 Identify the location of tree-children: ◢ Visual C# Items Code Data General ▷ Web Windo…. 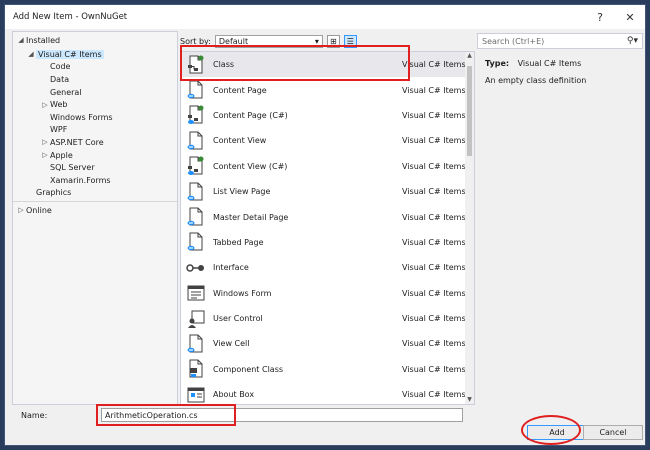
(95, 123).